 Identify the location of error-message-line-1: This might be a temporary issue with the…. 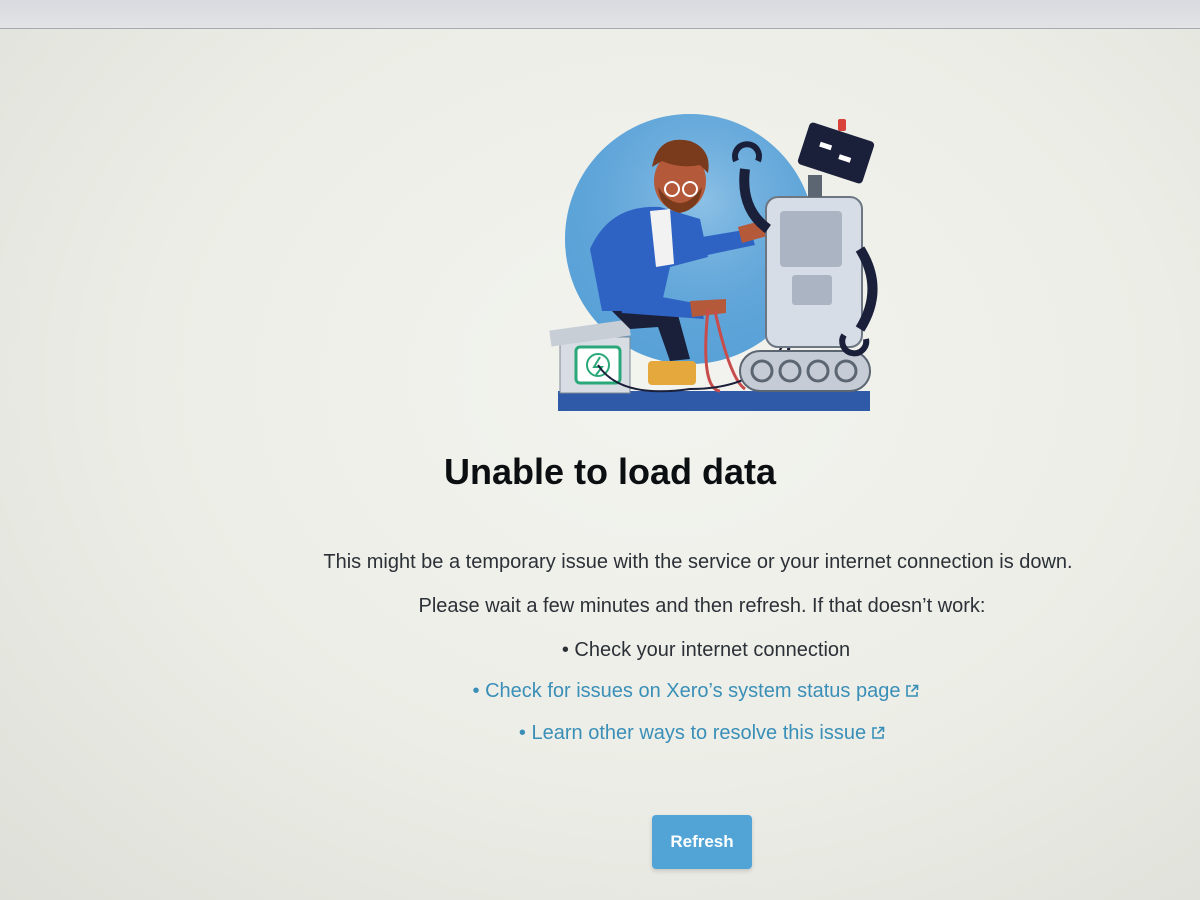
(698, 562).